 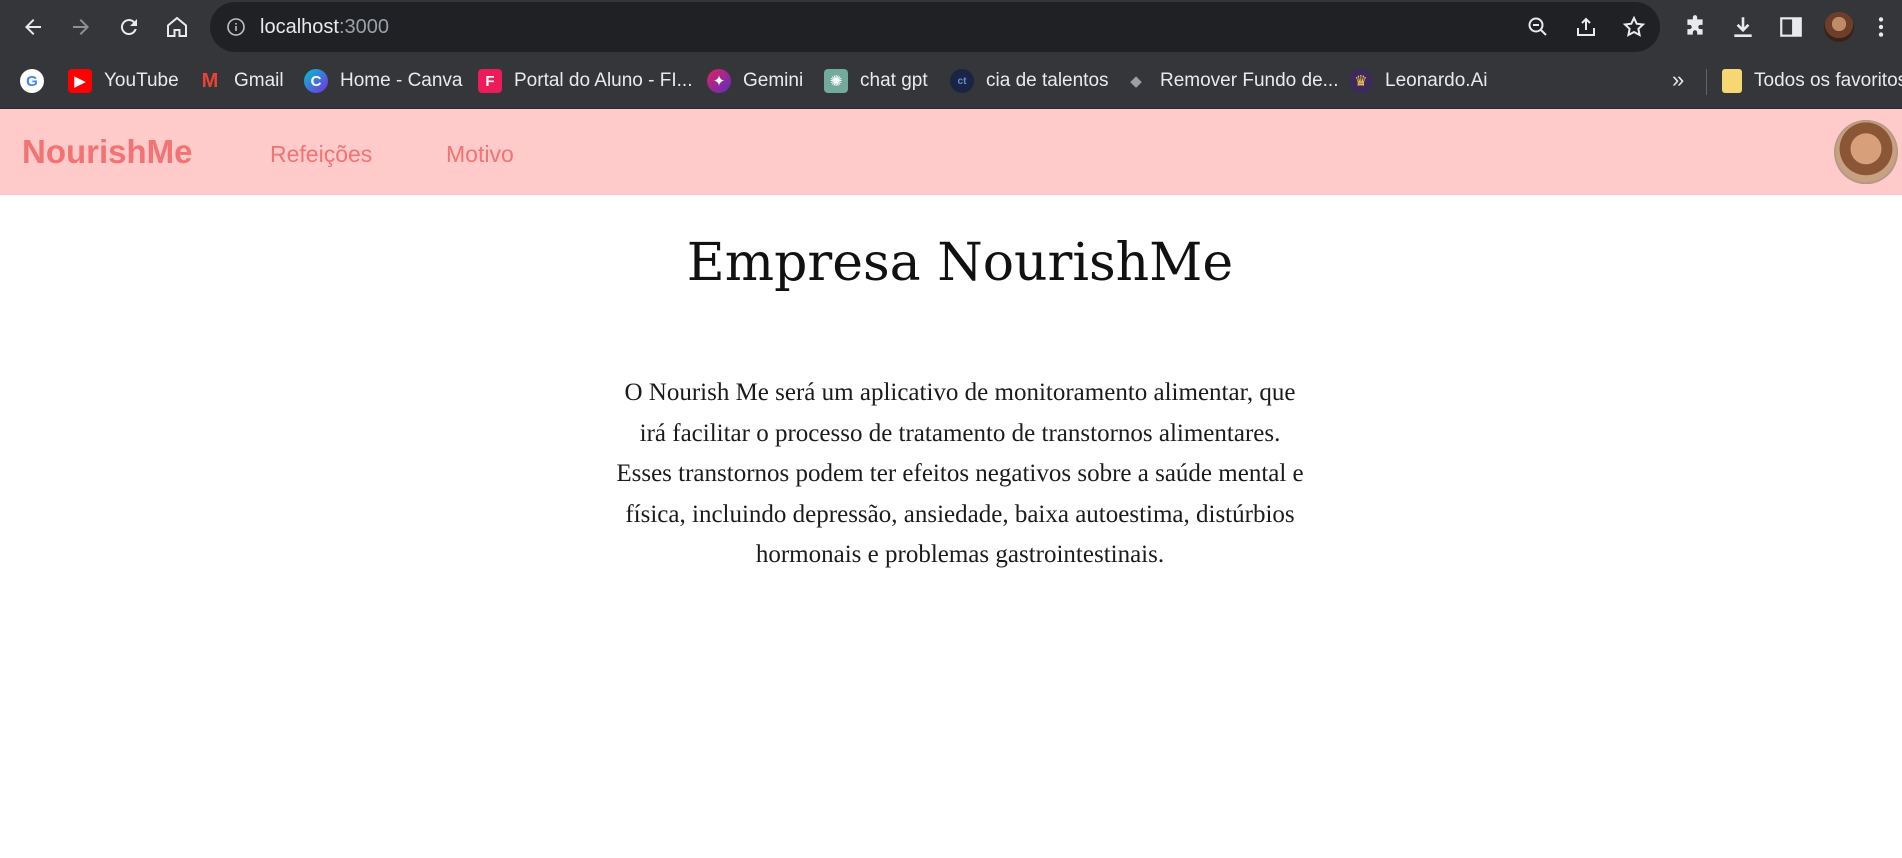 What do you see at coordinates (1732, 81) in the screenshot?
I see `folder-icon` at bounding box center [1732, 81].